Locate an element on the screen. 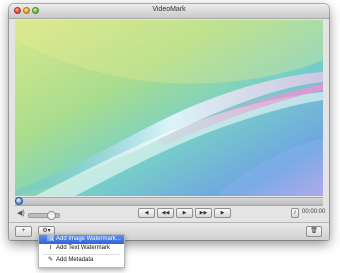 The image size is (340, 273). volume-slider is located at coordinates (44, 215).